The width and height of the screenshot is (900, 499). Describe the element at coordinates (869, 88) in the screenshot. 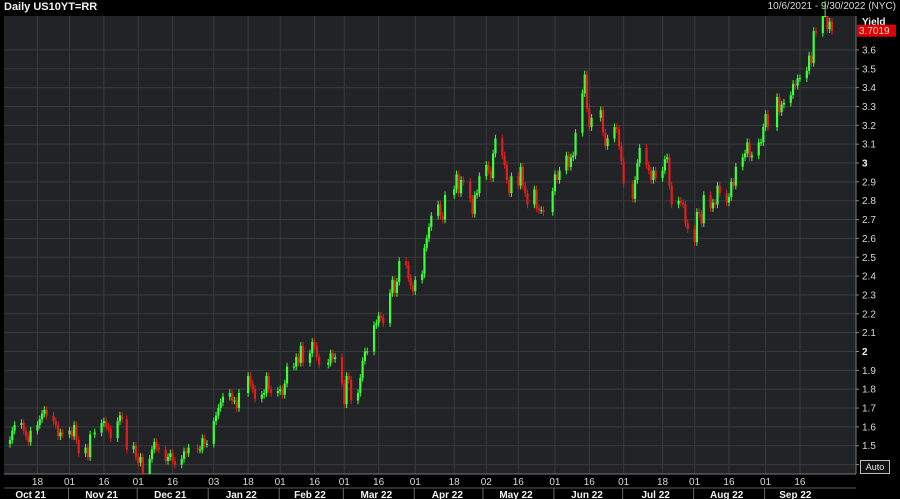

I see `y-tick-label: 3.4` at that location.